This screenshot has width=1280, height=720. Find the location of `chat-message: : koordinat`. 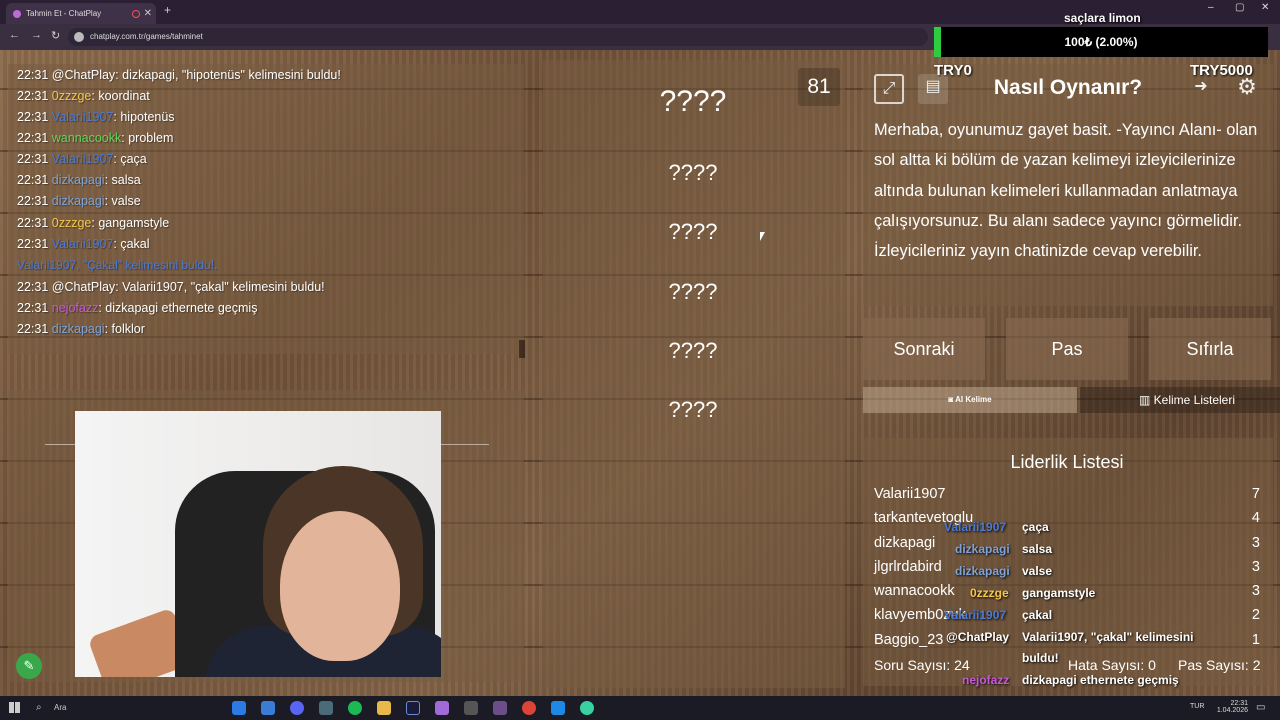

chat-message: : koordinat is located at coordinates (120, 96).